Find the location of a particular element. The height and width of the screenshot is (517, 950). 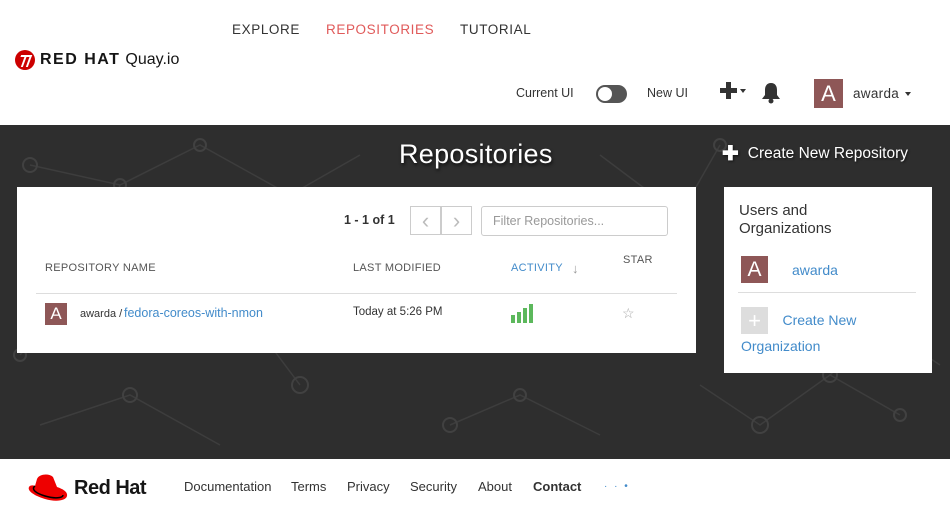

sort-descending-icon: ↓ is located at coordinates (575, 268).